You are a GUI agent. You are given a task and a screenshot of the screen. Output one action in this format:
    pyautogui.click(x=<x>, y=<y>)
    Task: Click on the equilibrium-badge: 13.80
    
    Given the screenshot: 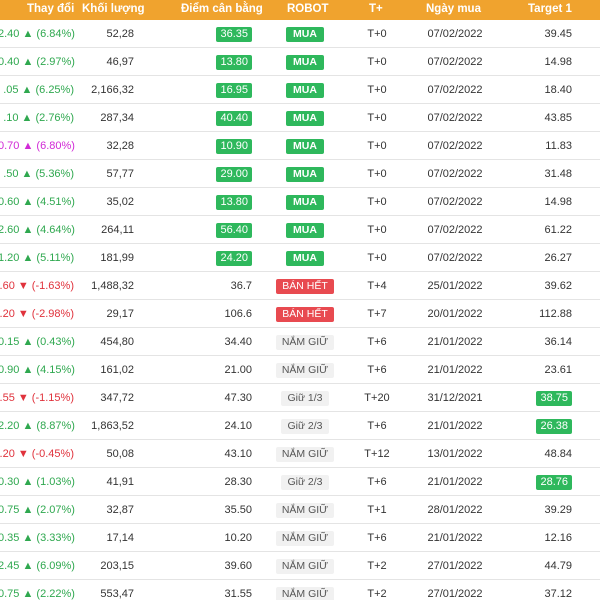 What is the action you would take?
    pyautogui.click(x=234, y=62)
    